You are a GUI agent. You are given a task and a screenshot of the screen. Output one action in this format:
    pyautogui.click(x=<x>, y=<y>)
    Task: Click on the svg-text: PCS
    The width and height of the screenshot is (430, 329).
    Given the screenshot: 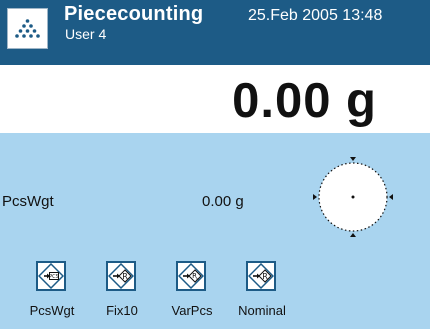 What is the action you would take?
    pyautogui.click(x=54, y=277)
    